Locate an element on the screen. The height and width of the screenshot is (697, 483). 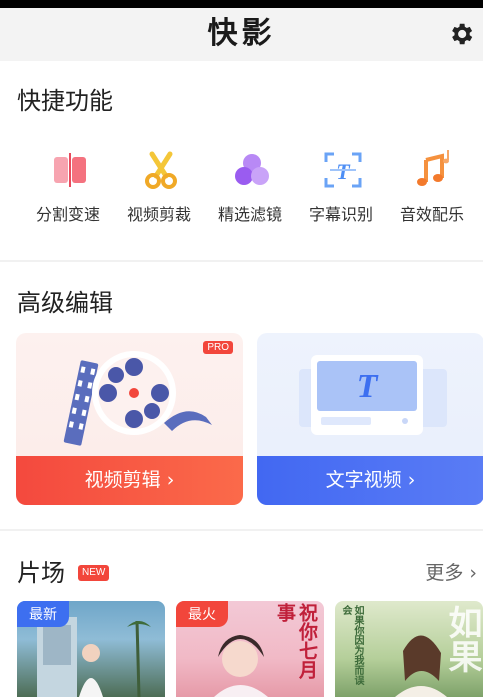
quick-functions-row: 分割变速 视频剪裁 精选滤镜 T 字幕识别 音效配乐 is located at coordinates (241, 187).